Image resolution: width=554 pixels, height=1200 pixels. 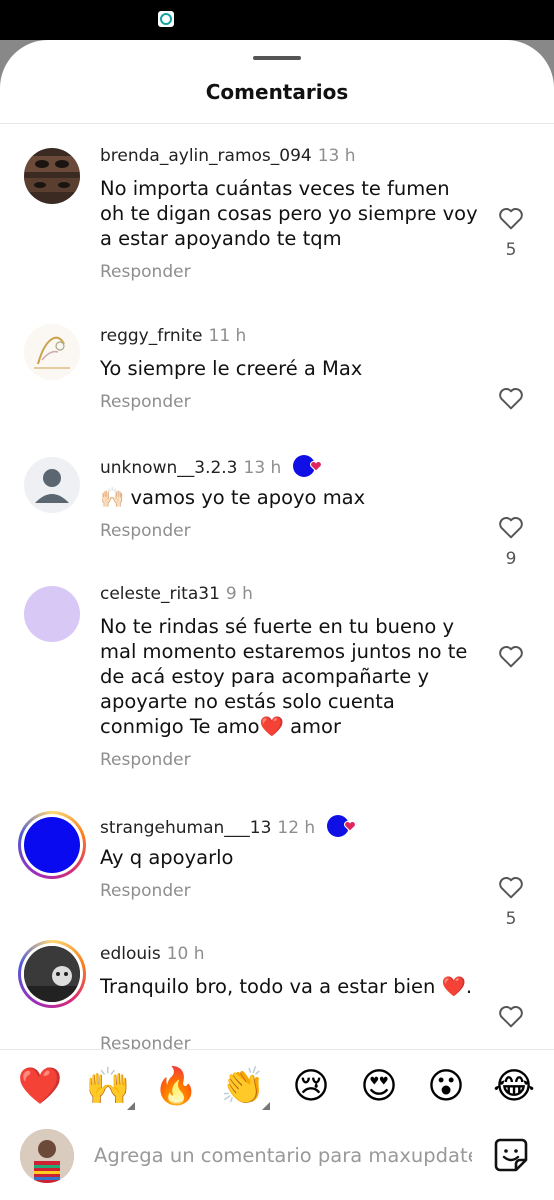 What do you see at coordinates (277, 123) in the screenshot?
I see `divider` at bounding box center [277, 123].